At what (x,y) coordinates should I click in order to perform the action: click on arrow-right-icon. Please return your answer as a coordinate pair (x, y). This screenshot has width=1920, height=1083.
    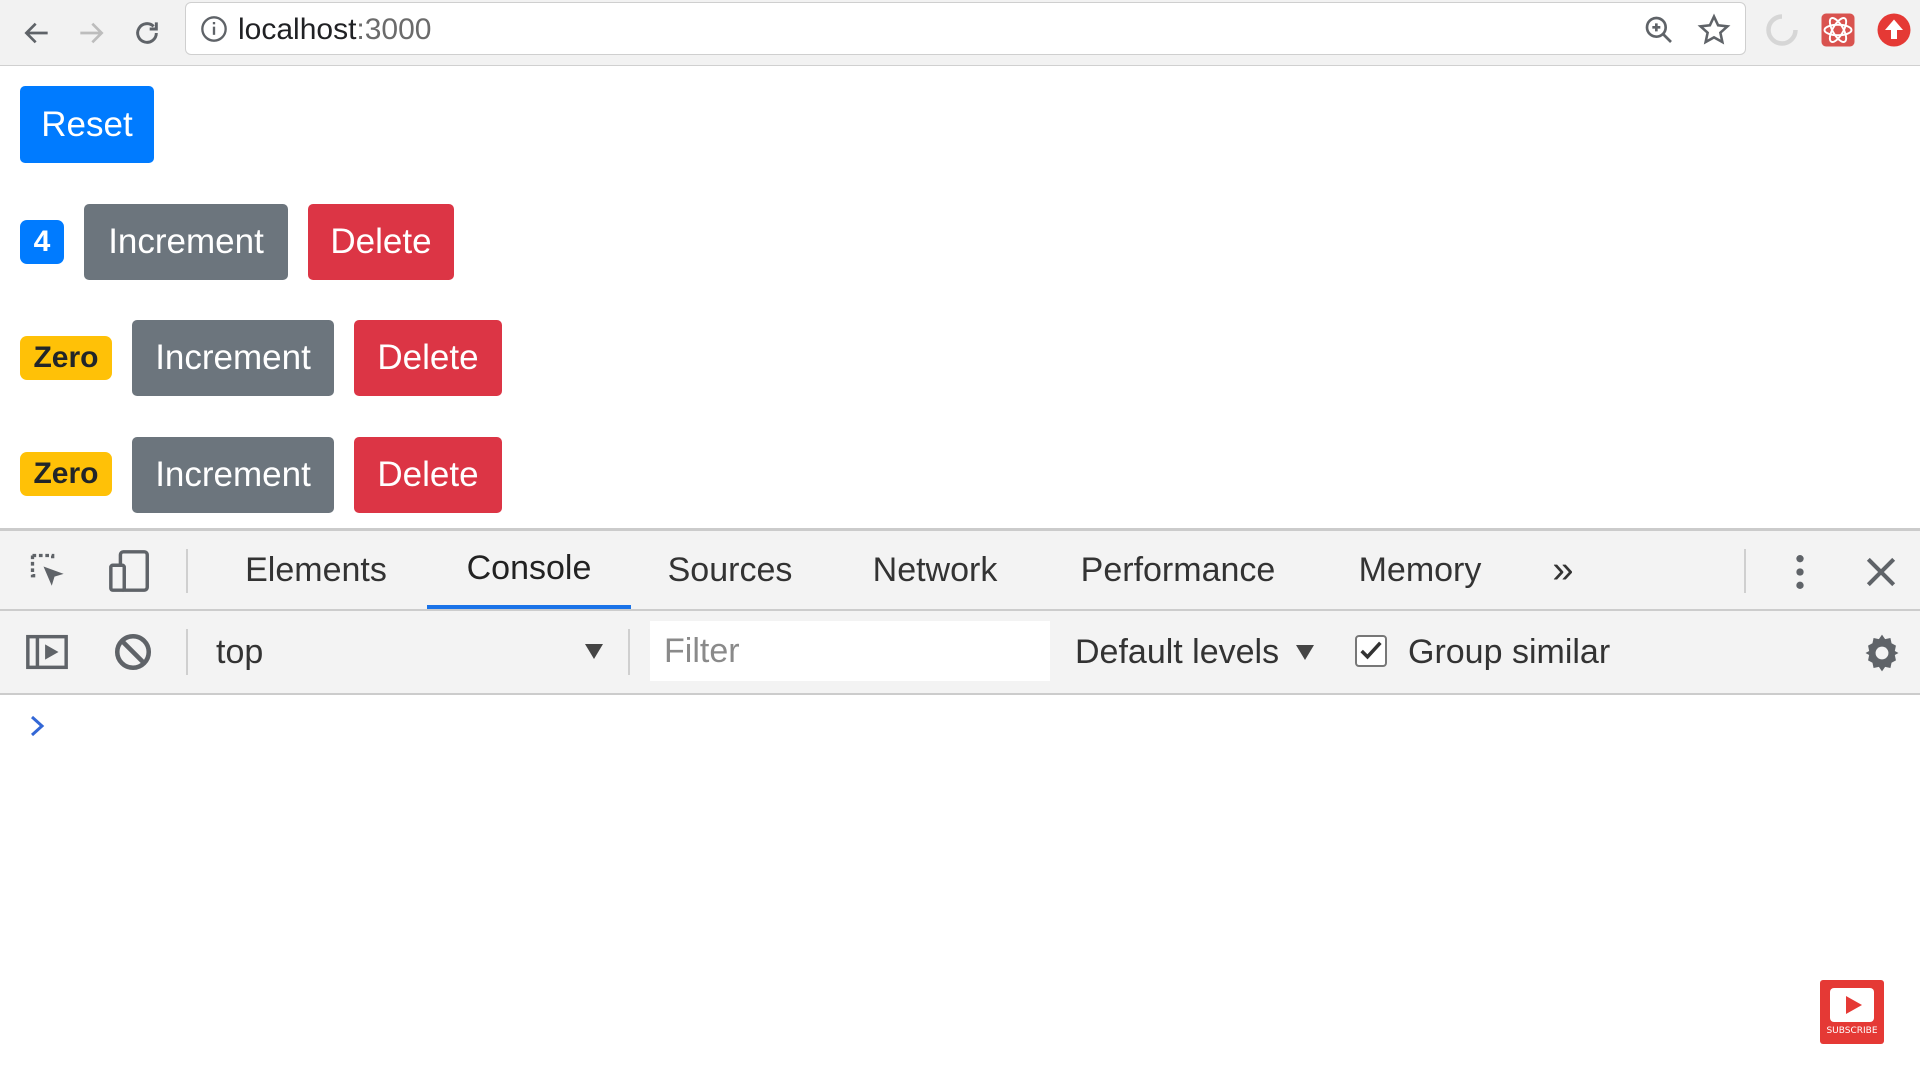
    Looking at the image, I should click on (92, 33).